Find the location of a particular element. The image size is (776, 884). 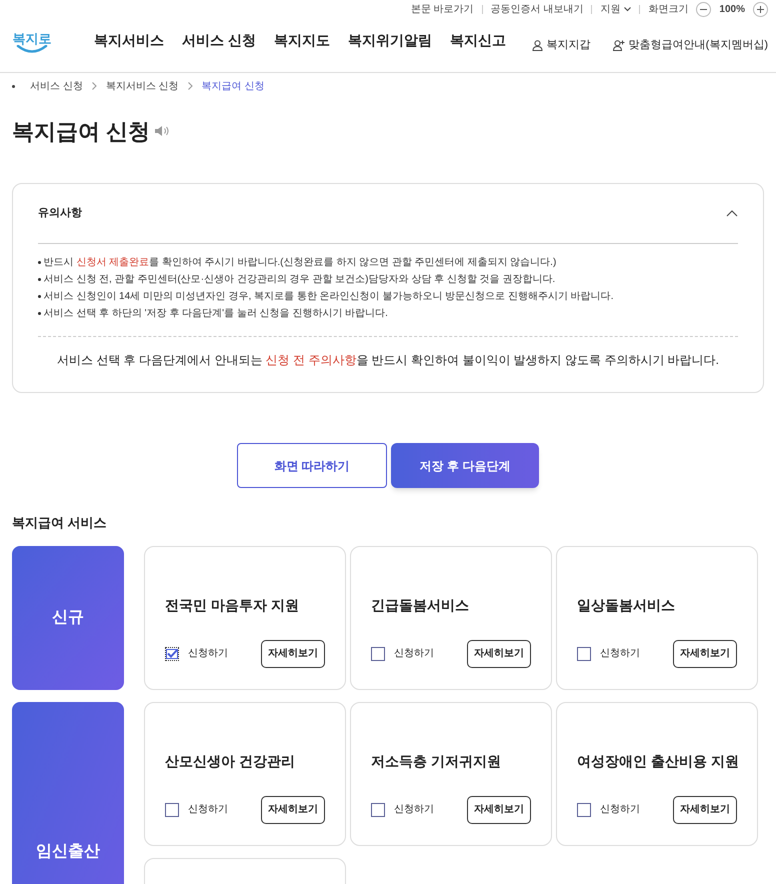

membership-link: 맞춤형급여안내(복지멤버십) is located at coordinates (690, 45).